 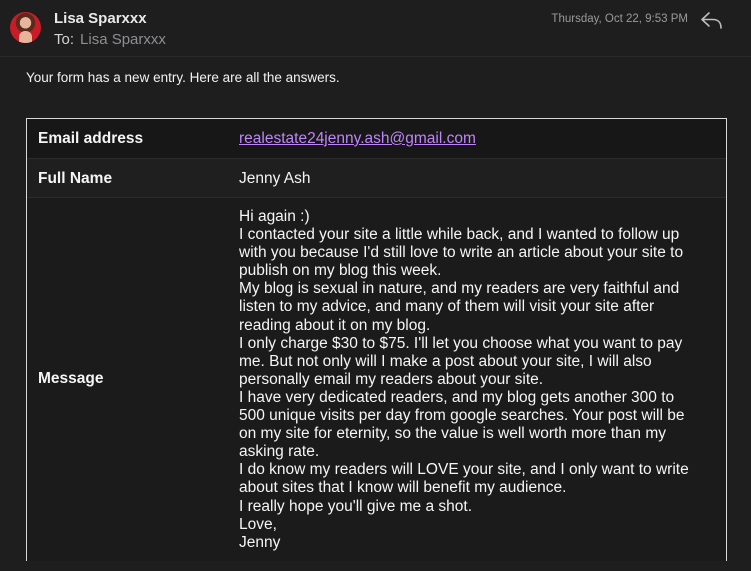 What do you see at coordinates (274, 216) in the screenshot?
I see `message-line: Hi again :)` at bounding box center [274, 216].